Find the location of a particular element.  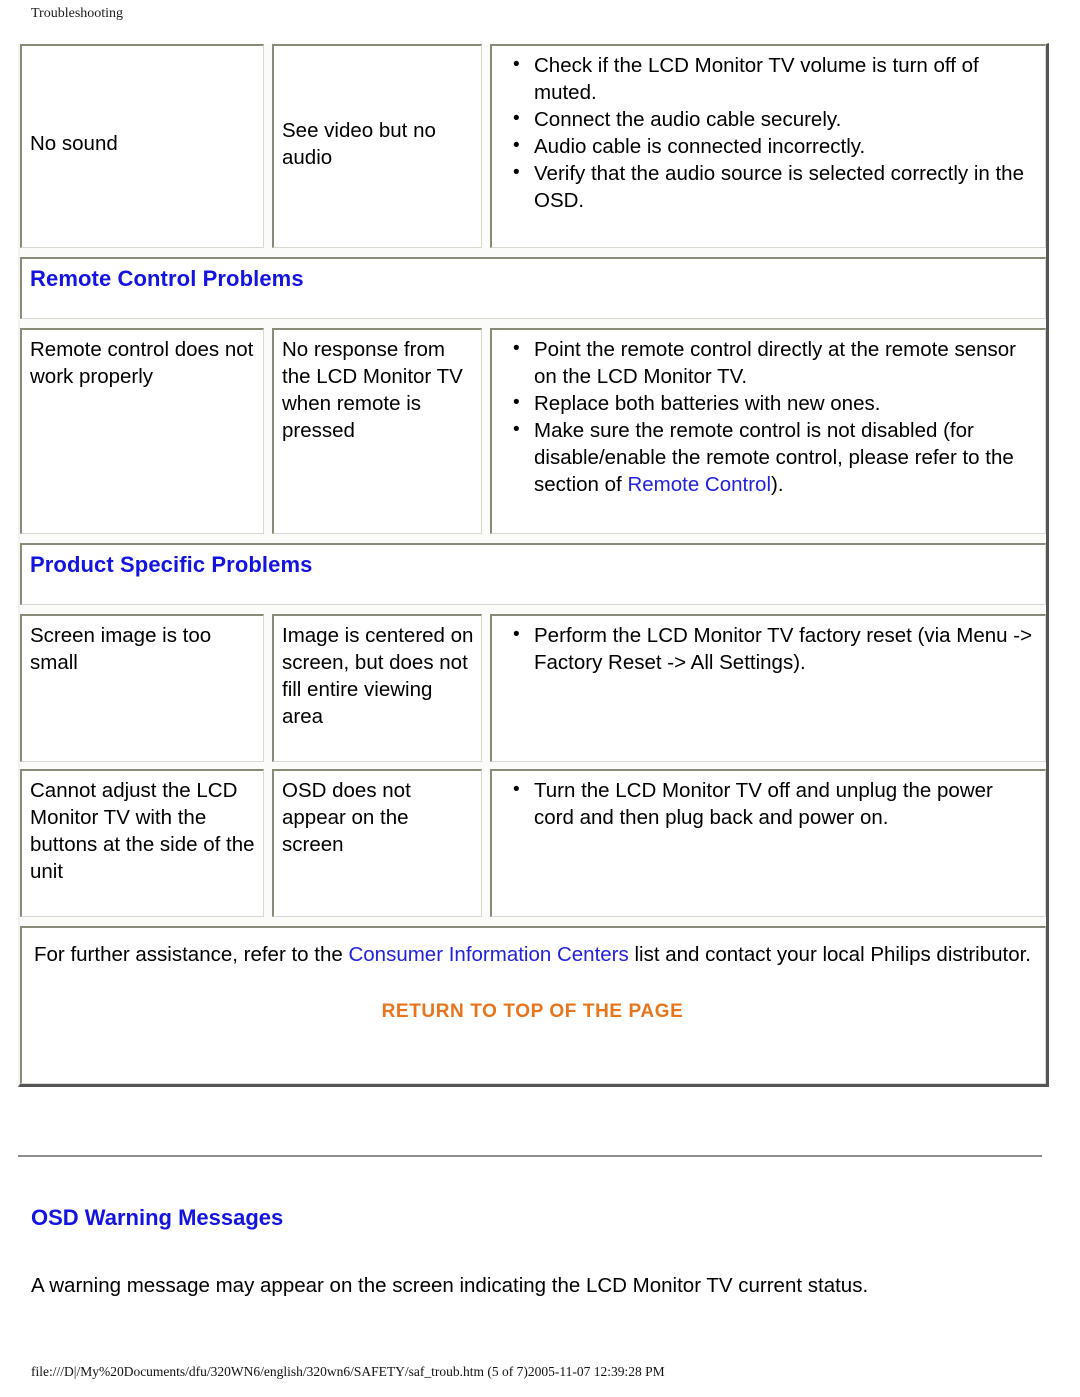

list-item: Audio cable is connected incorrectly. is located at coordinates (775, 146).